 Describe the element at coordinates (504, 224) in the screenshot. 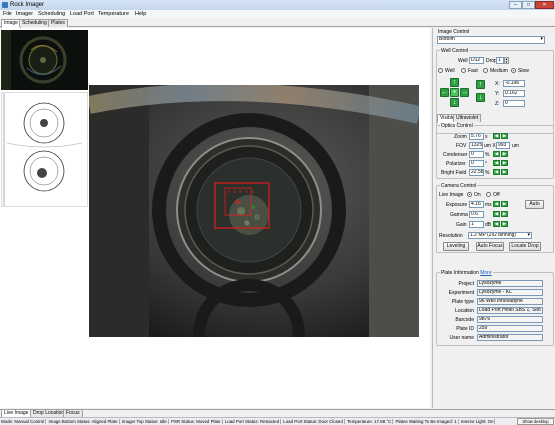

I see `gain-increase-icon: ▶` at that location.